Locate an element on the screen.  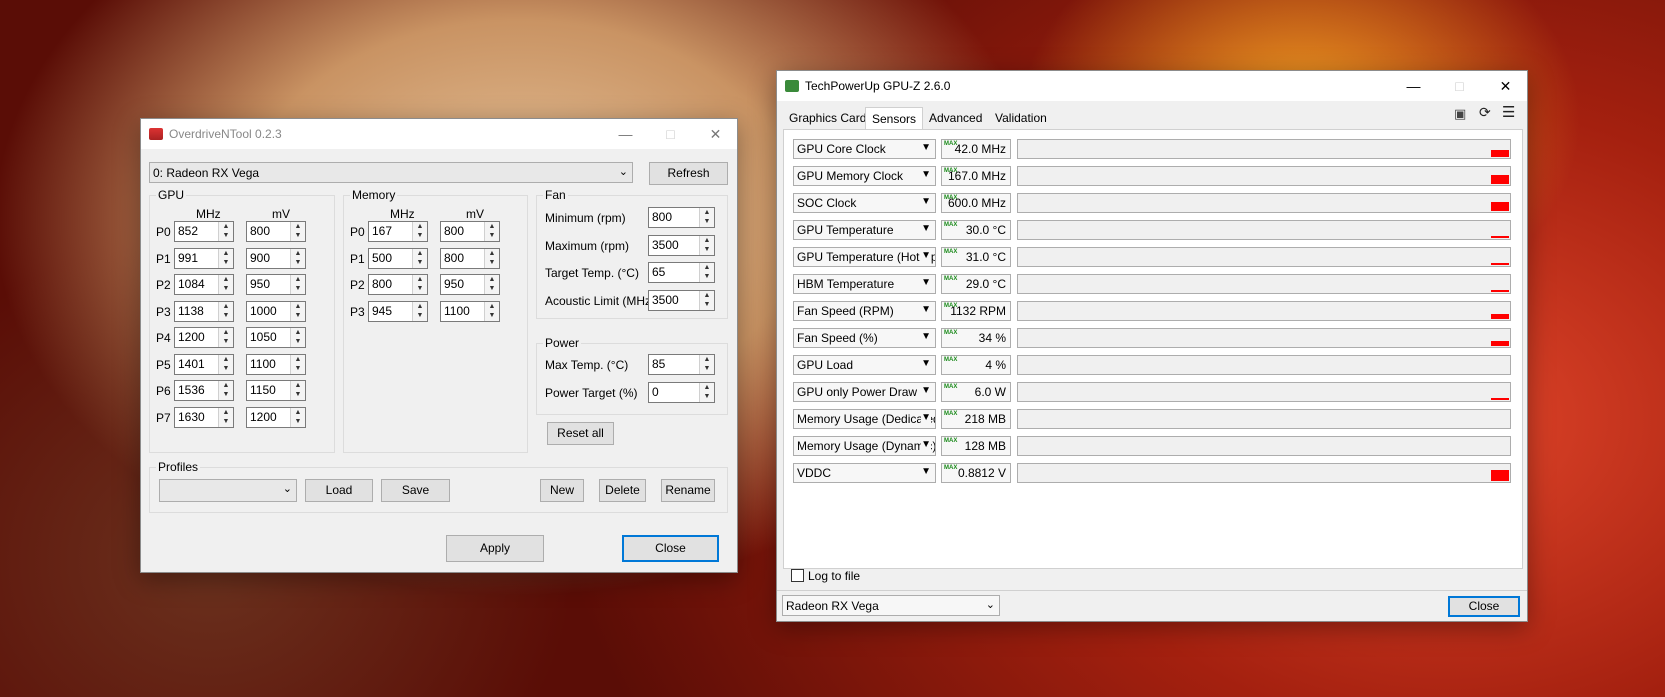
log-to-file-checkbox is located at coordinates (797, 575).